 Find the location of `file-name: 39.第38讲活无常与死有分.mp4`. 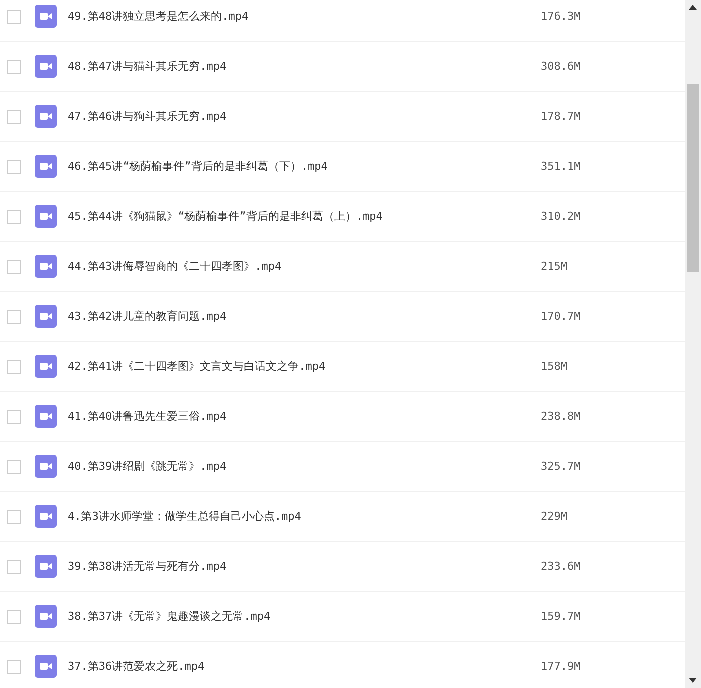

file-name: 39.第38讲活无常与死有分.mp4 is located at coordinates (303, 566).